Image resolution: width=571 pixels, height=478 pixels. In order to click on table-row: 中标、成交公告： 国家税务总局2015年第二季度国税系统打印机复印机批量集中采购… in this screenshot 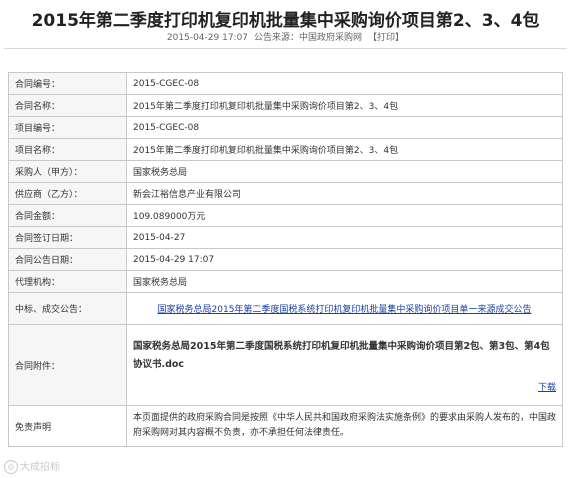, I will do `click(285, 308)`.